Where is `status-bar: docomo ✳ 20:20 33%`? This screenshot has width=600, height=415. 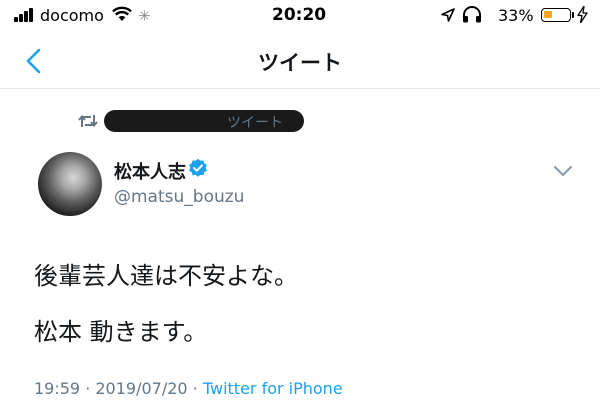
status-bar: docomo ✳ 20:20 33% is located at coordinates (300, 17).